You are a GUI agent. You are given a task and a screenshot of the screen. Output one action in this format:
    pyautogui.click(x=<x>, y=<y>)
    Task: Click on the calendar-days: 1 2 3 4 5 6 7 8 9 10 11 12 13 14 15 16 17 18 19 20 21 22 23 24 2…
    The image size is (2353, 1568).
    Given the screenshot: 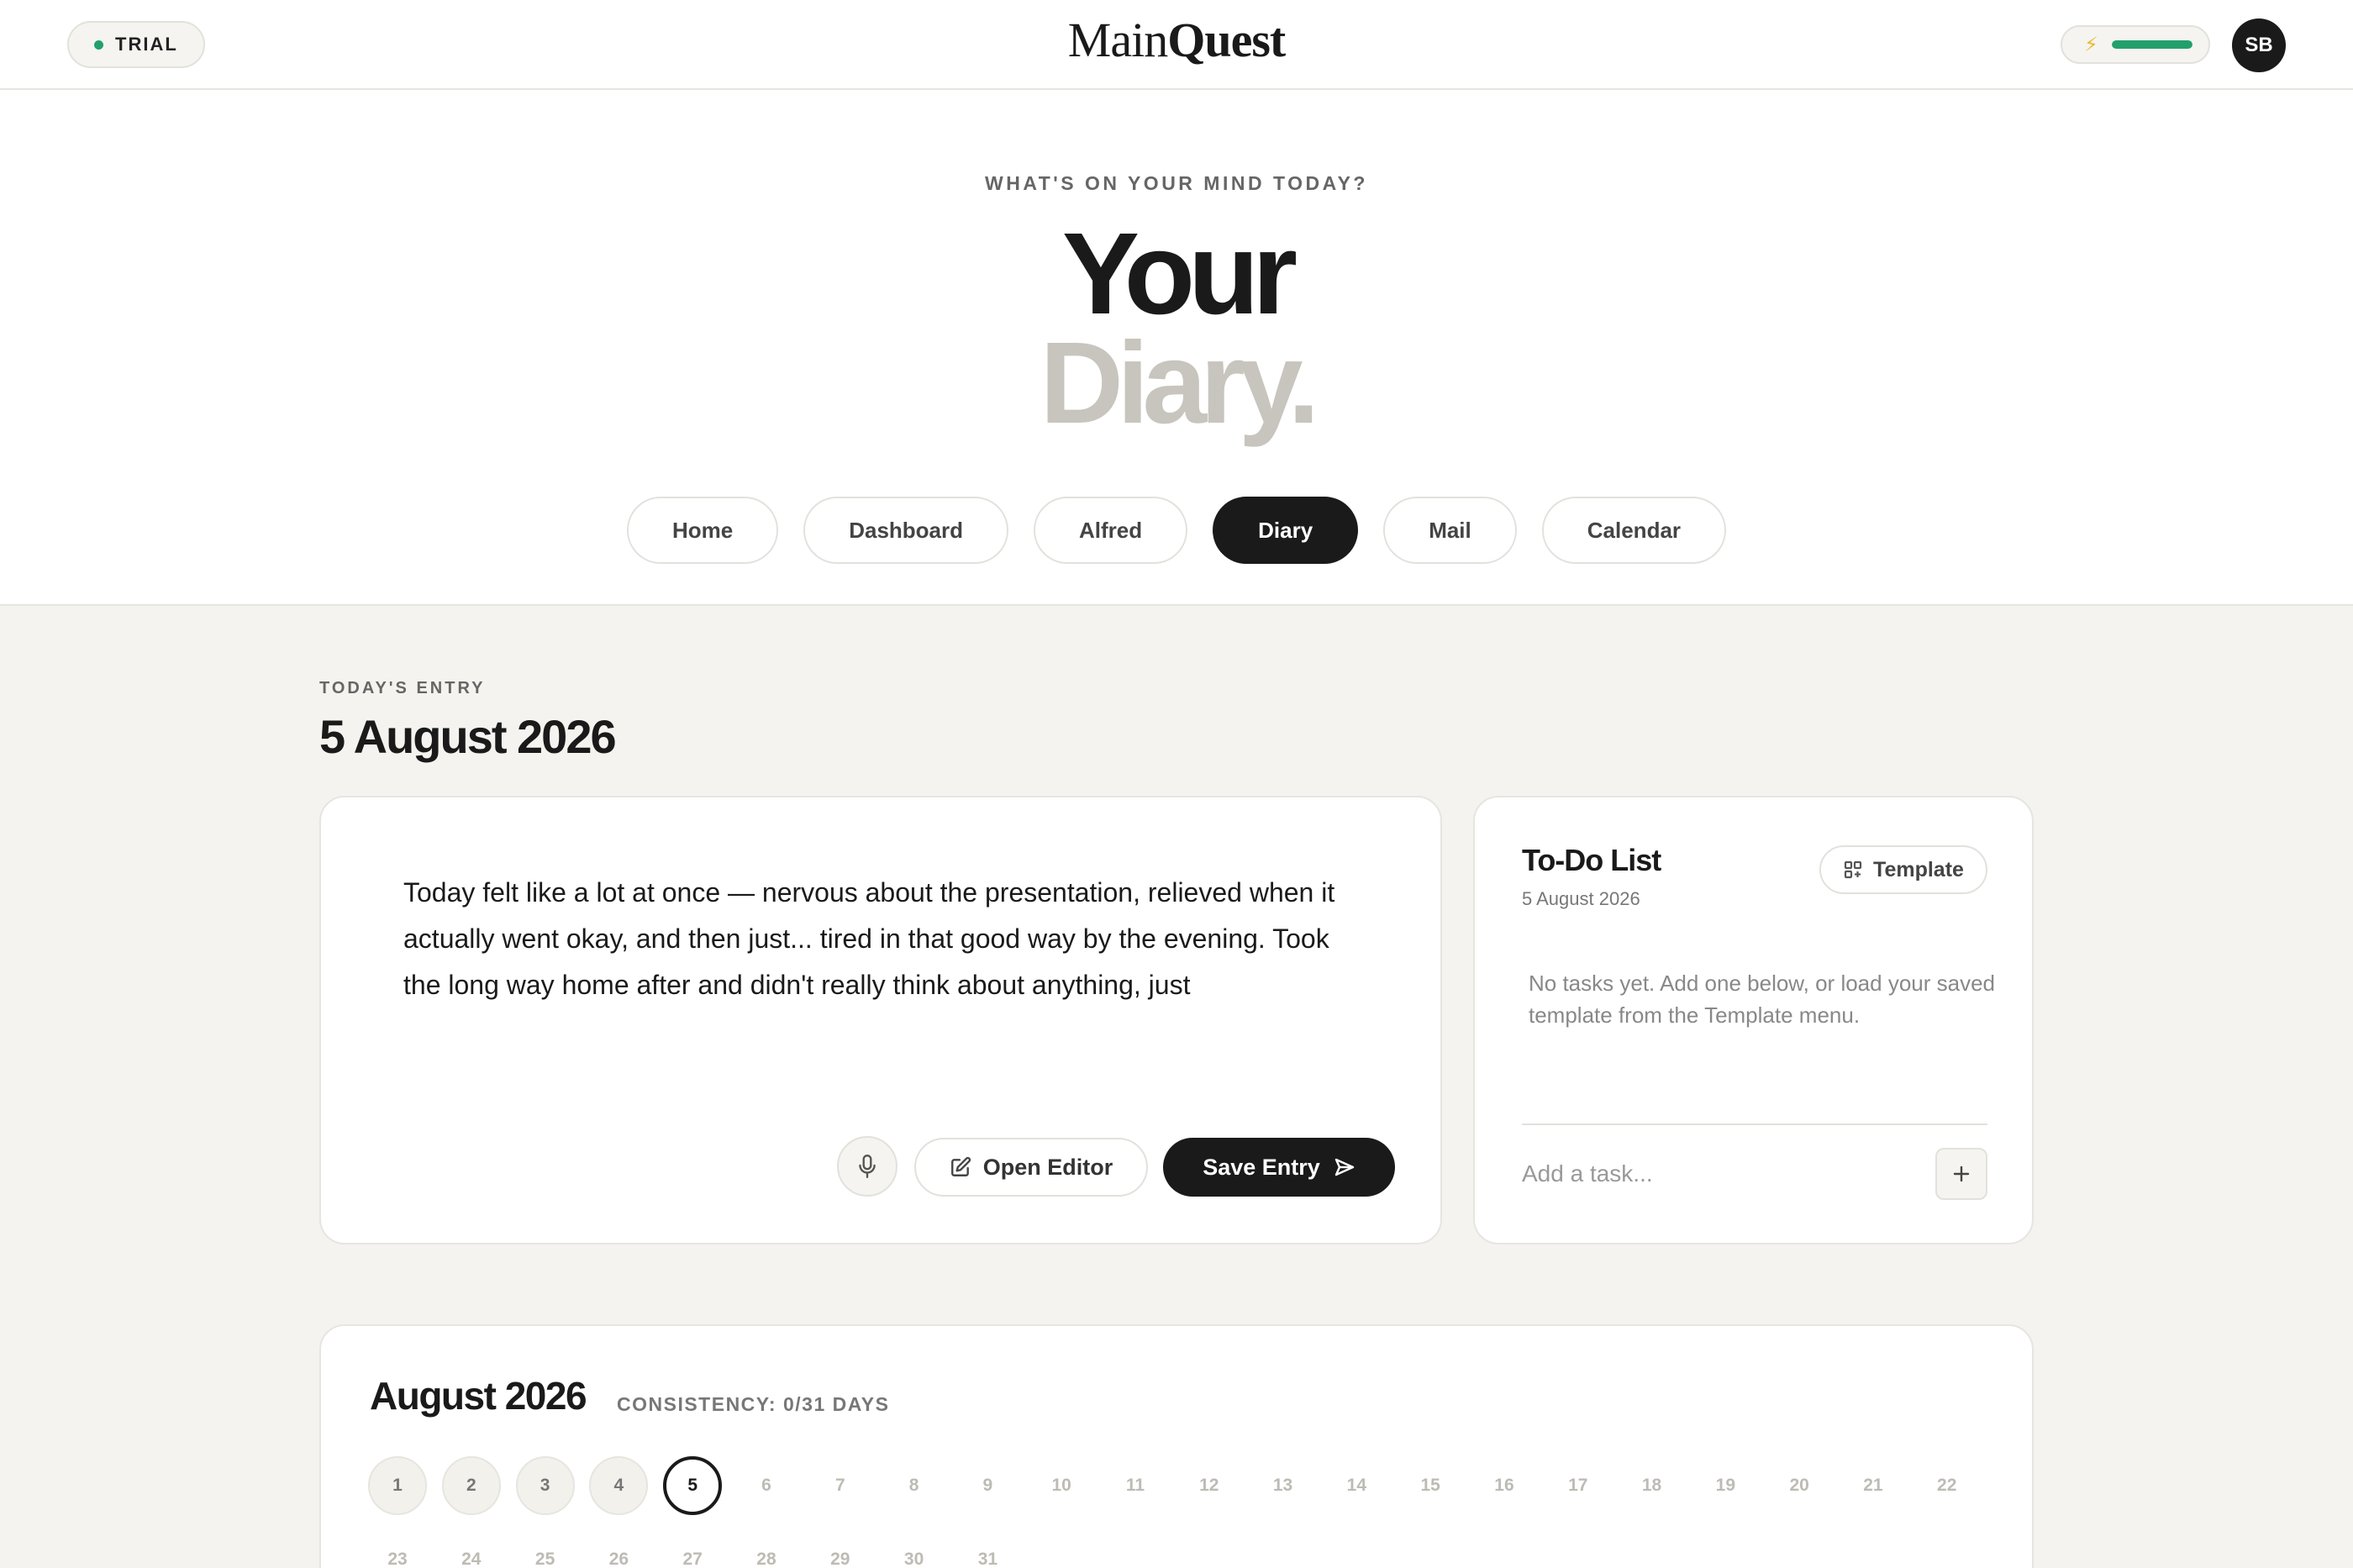 What is the action you would take?
    pyautogui.click(x=1191, y=1512)
    